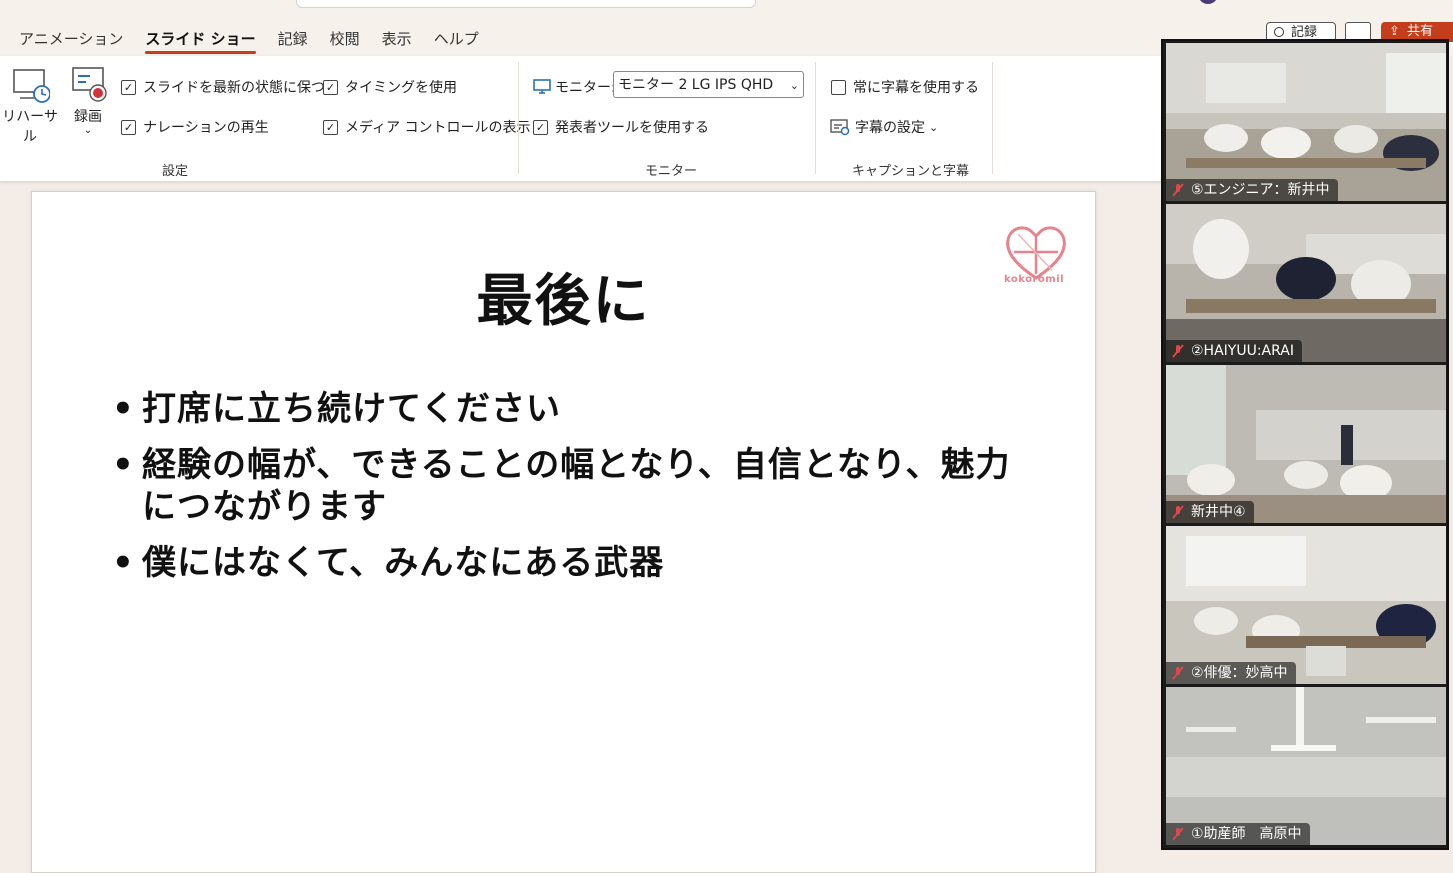 This screenshot has width=1453, height=873. What do you see at coordinates (30, 127) in the screenshot?
I see `rehearse-label: リハーサル` at bounding box center [30, 127].